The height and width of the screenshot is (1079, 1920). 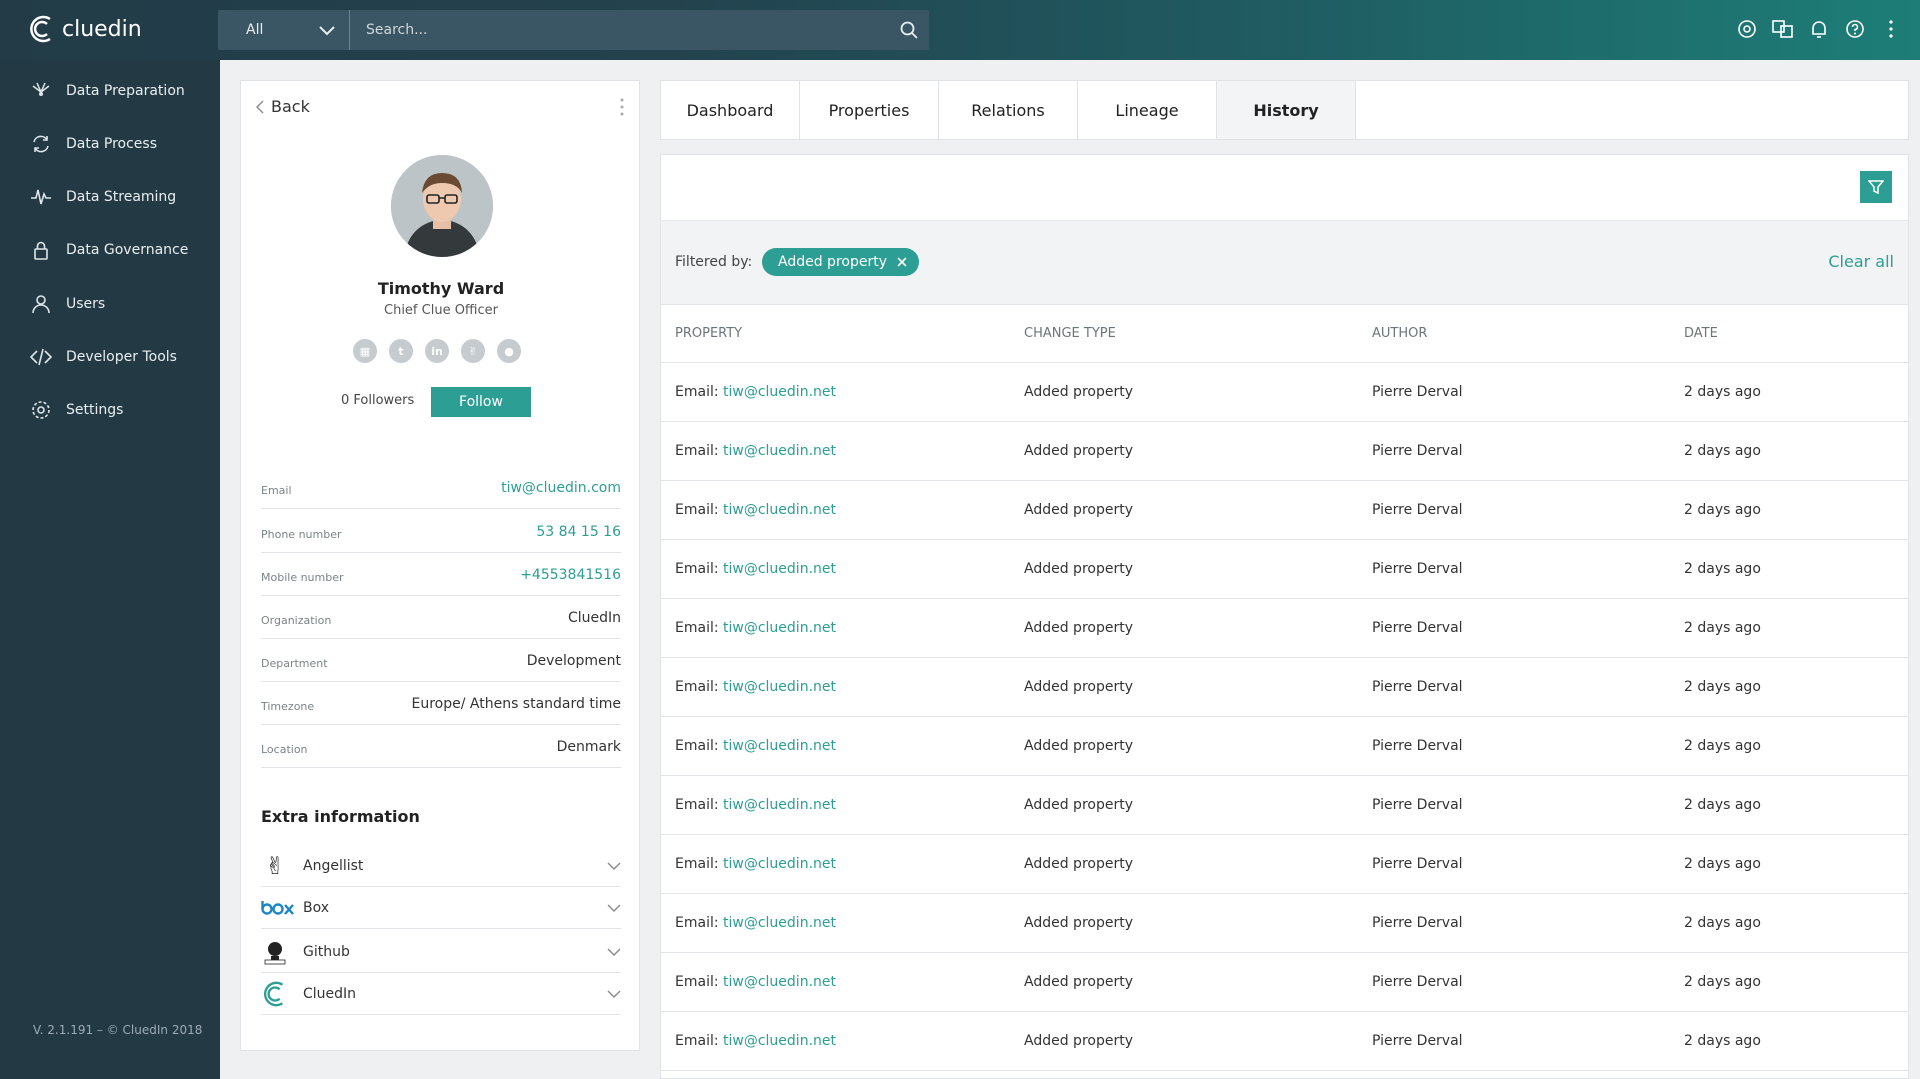 What do you see at coordinates (516, 703) in the screenshot?
I see `field-value: Europe/ Athens standard time` at bounding box center [516, 703].